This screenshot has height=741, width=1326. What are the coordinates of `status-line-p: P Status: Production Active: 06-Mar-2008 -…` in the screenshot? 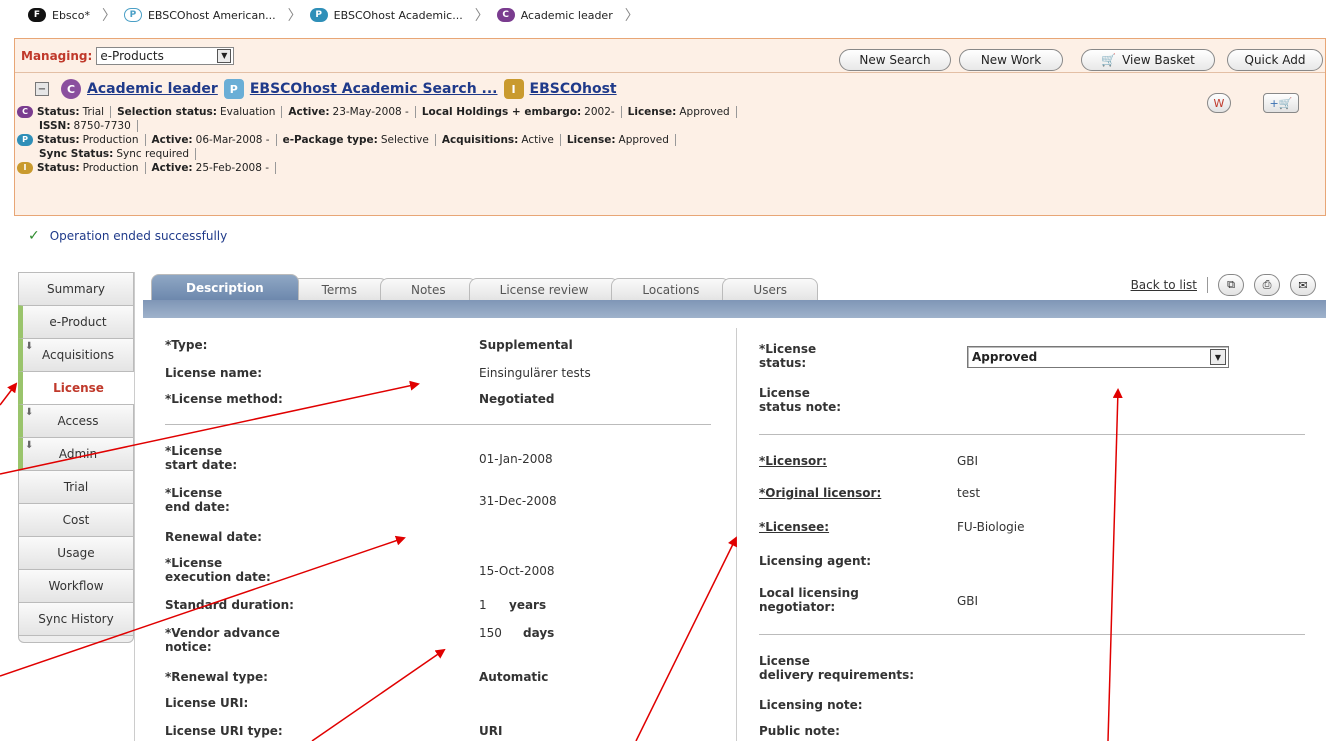 It's located at (670, 140).